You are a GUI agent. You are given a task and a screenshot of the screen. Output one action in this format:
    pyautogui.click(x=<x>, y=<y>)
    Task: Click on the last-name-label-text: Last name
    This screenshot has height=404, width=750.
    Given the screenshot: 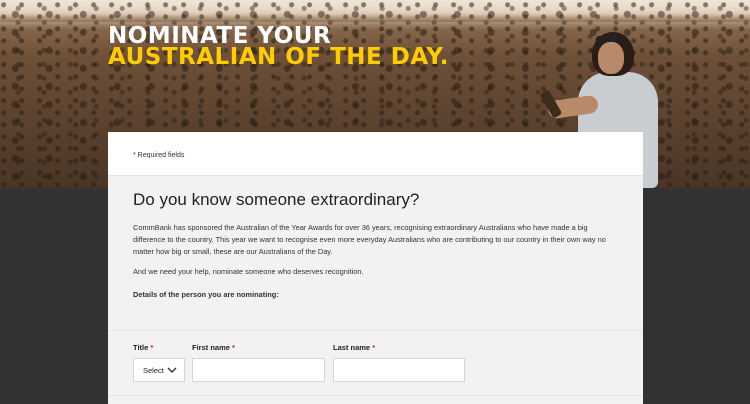 What is the action you would take?
    pyautogui.click(x=352, y=347)
    